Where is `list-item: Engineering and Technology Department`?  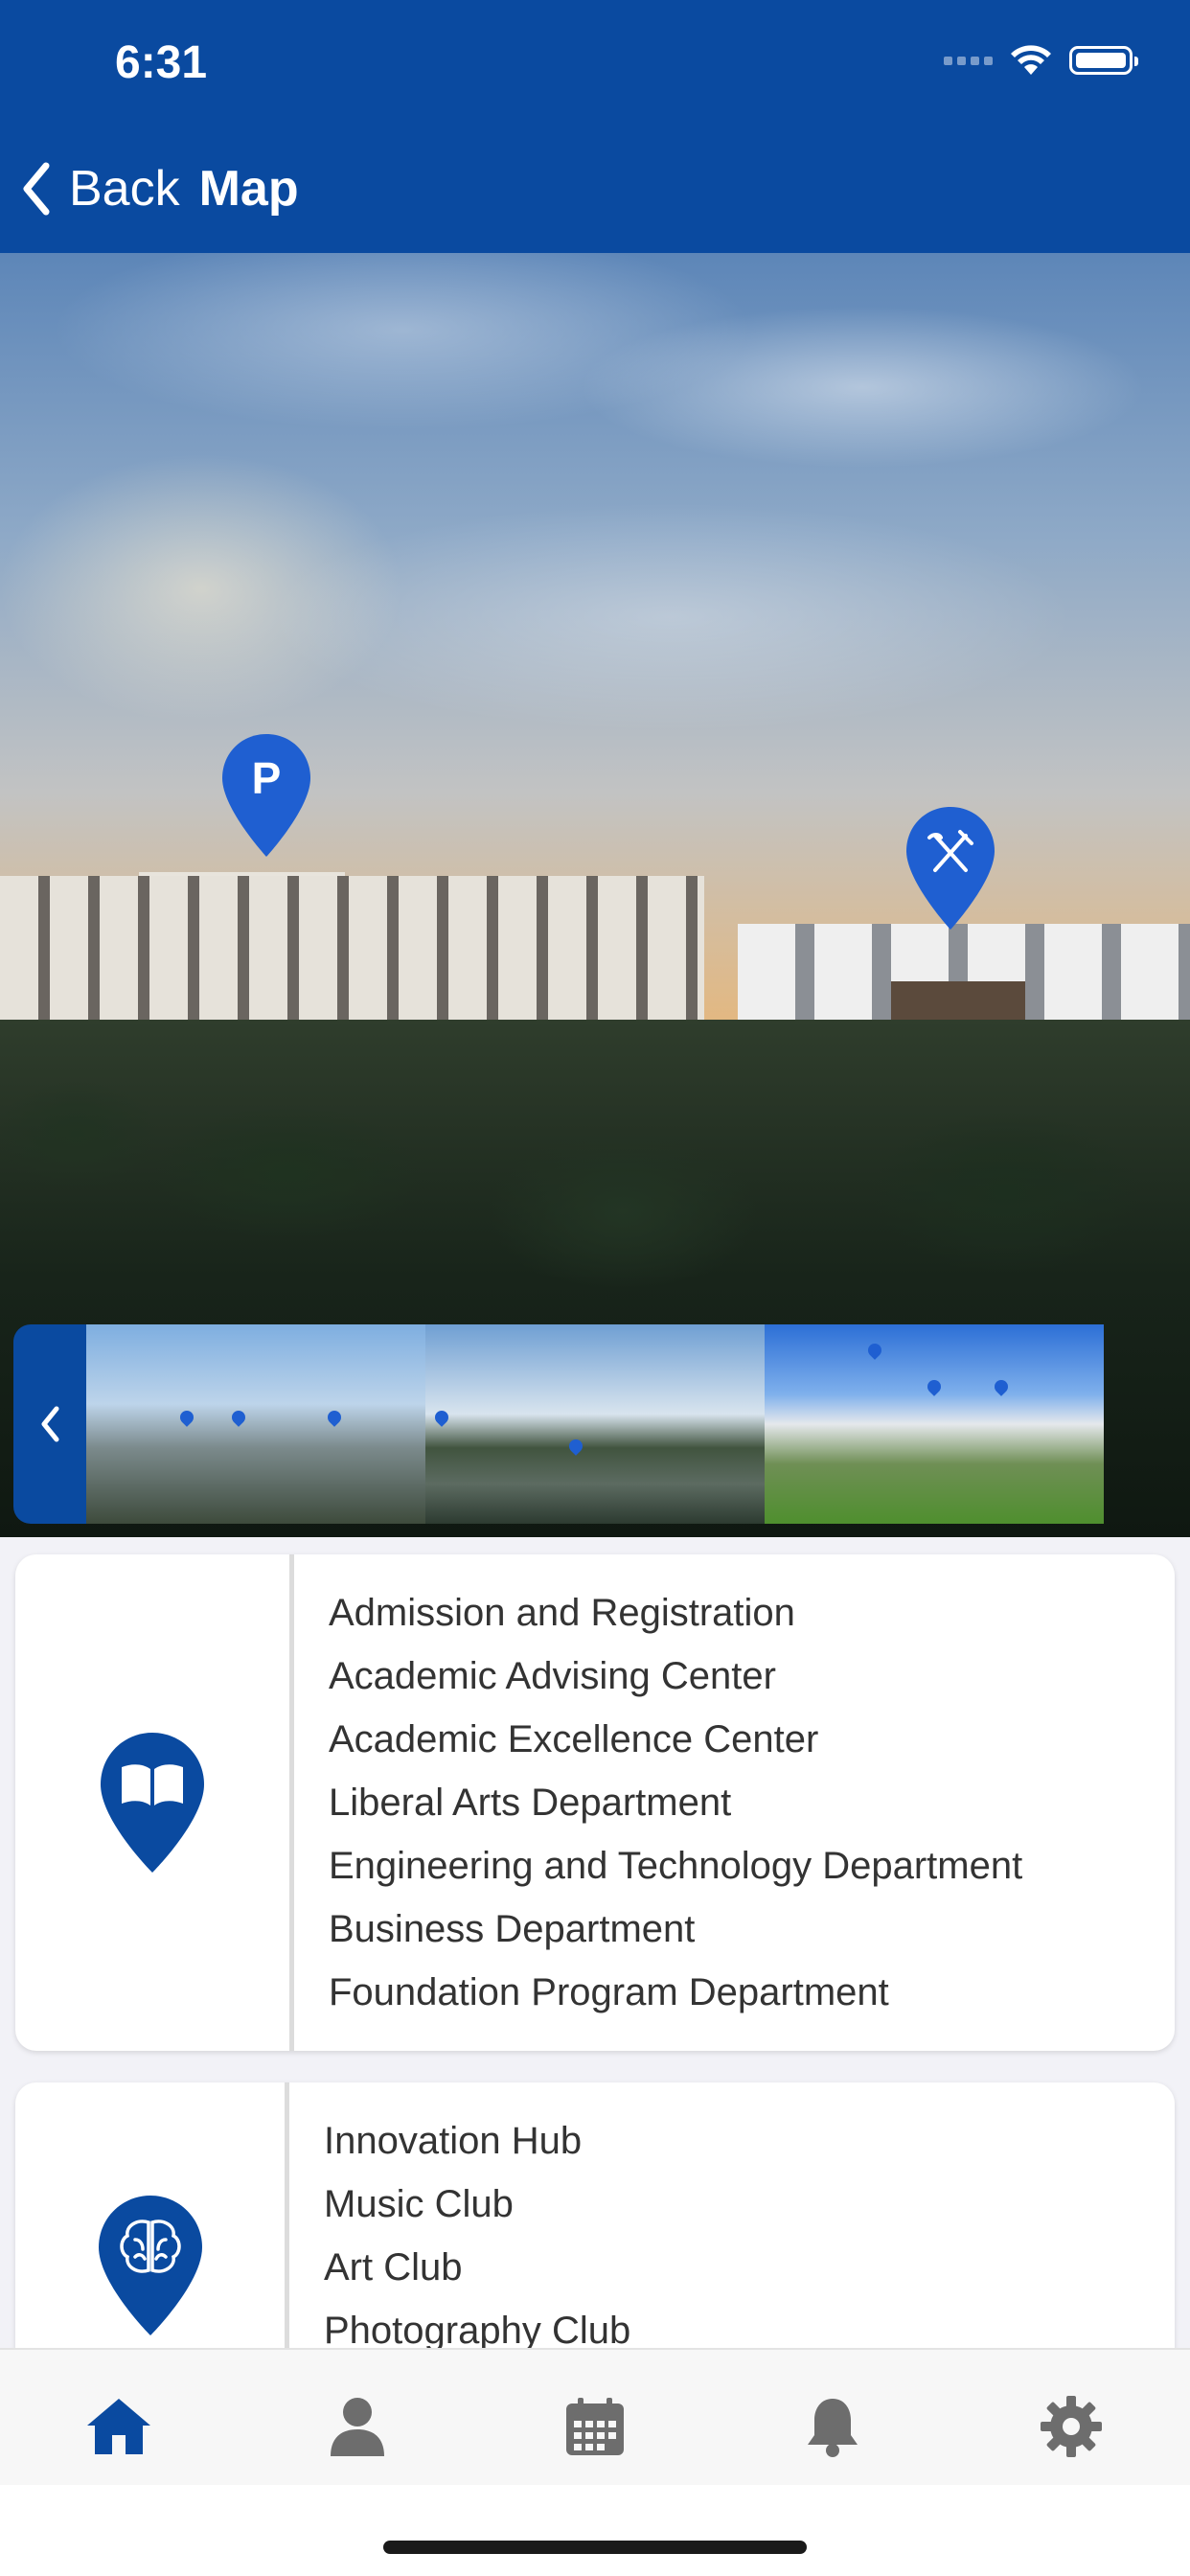 list-item: Engineering and Technology Department is located at coordinates (676, 1866).